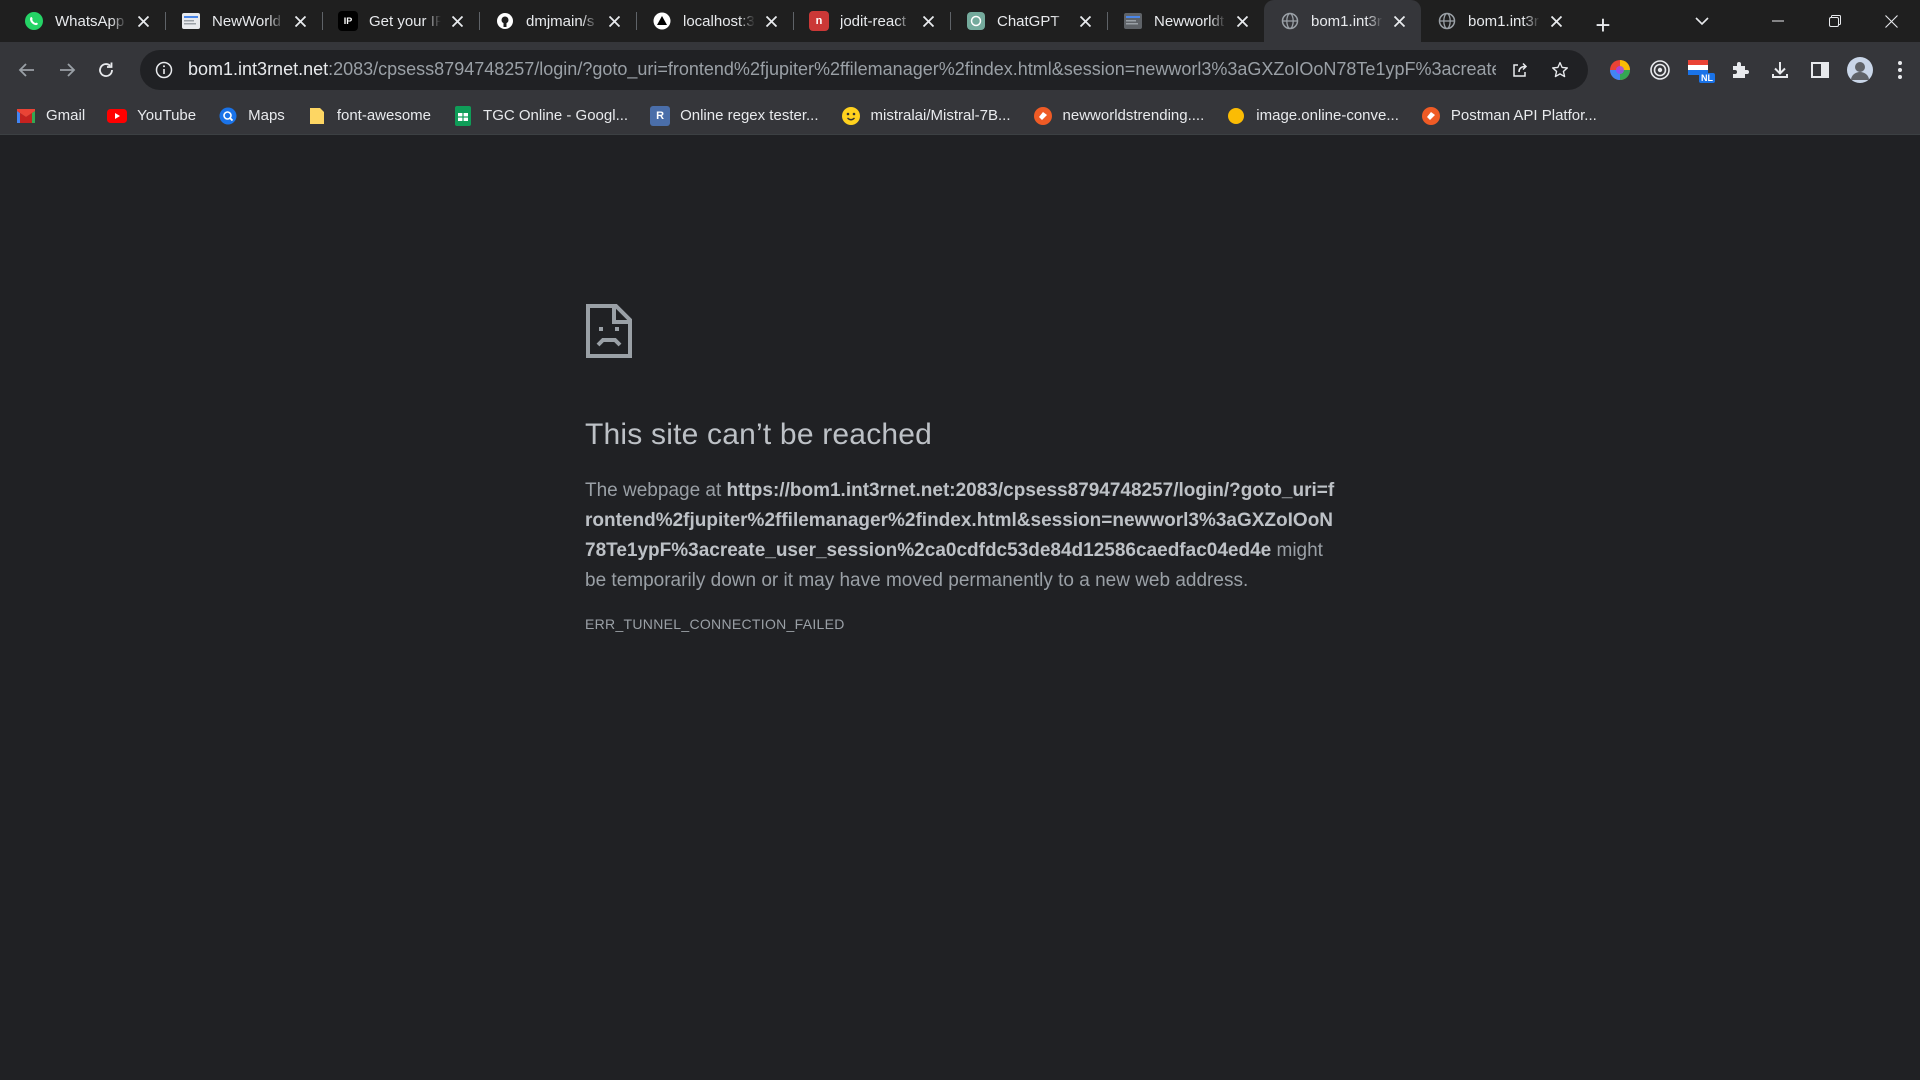 The image size is (1920, 1080). Describe the element at coordinates (759, 434) in the screenshot. I see `error-title: This site can’t be reached` at that location.